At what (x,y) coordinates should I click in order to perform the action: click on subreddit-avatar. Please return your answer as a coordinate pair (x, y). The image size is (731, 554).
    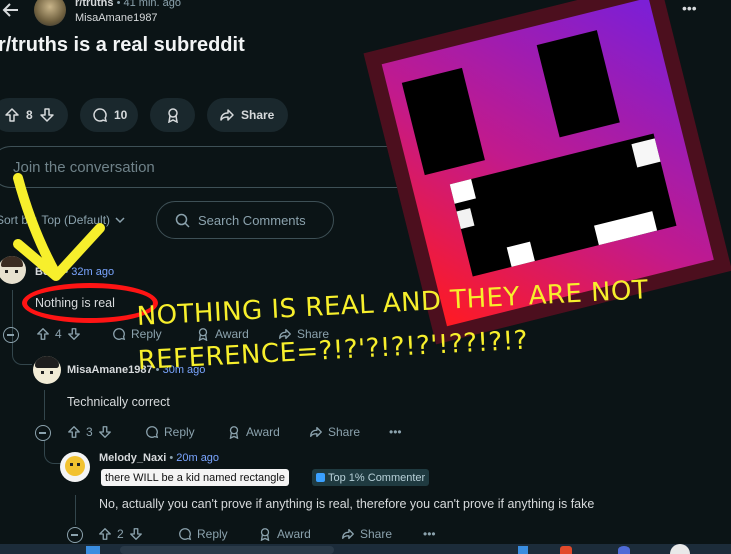
    Looking at the image, I should click on (50, 13).